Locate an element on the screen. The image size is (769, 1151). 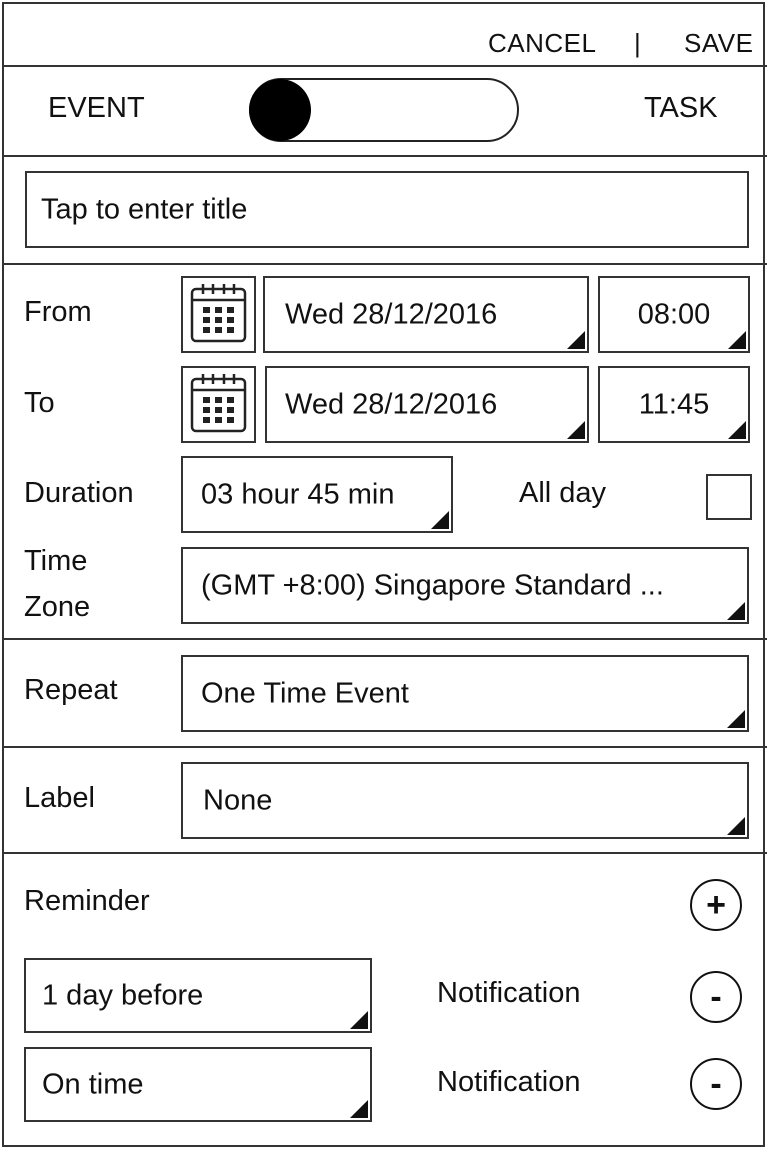
event-task-toggle is located at coordinates (384, 110).